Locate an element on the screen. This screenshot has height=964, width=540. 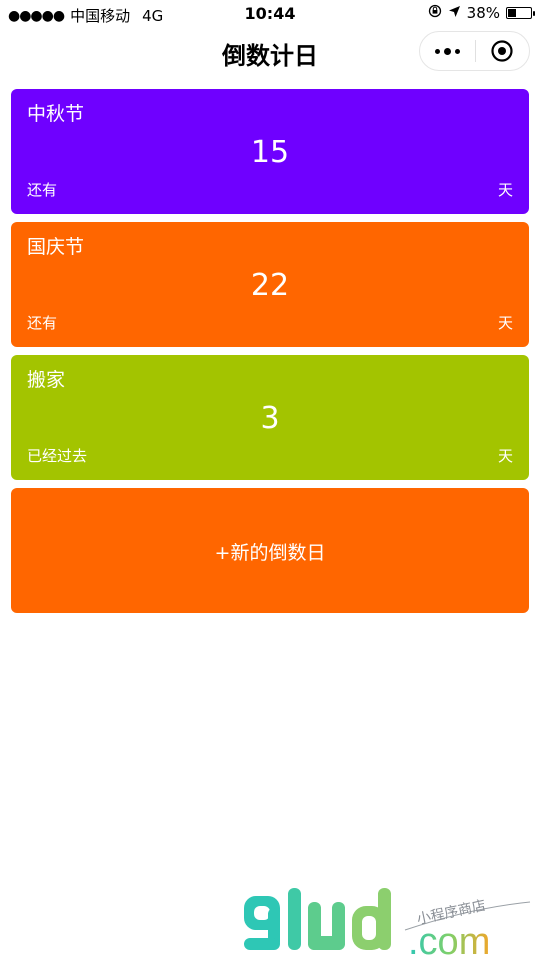
target-close-icon is located at coordinates (502, 51).